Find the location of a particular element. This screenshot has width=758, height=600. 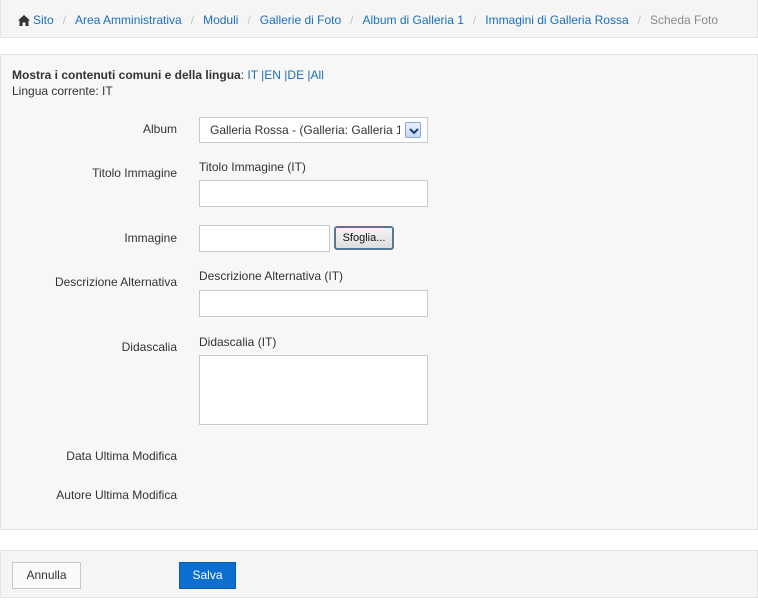

language-option-de: DE is located at coordinates (295, 75).